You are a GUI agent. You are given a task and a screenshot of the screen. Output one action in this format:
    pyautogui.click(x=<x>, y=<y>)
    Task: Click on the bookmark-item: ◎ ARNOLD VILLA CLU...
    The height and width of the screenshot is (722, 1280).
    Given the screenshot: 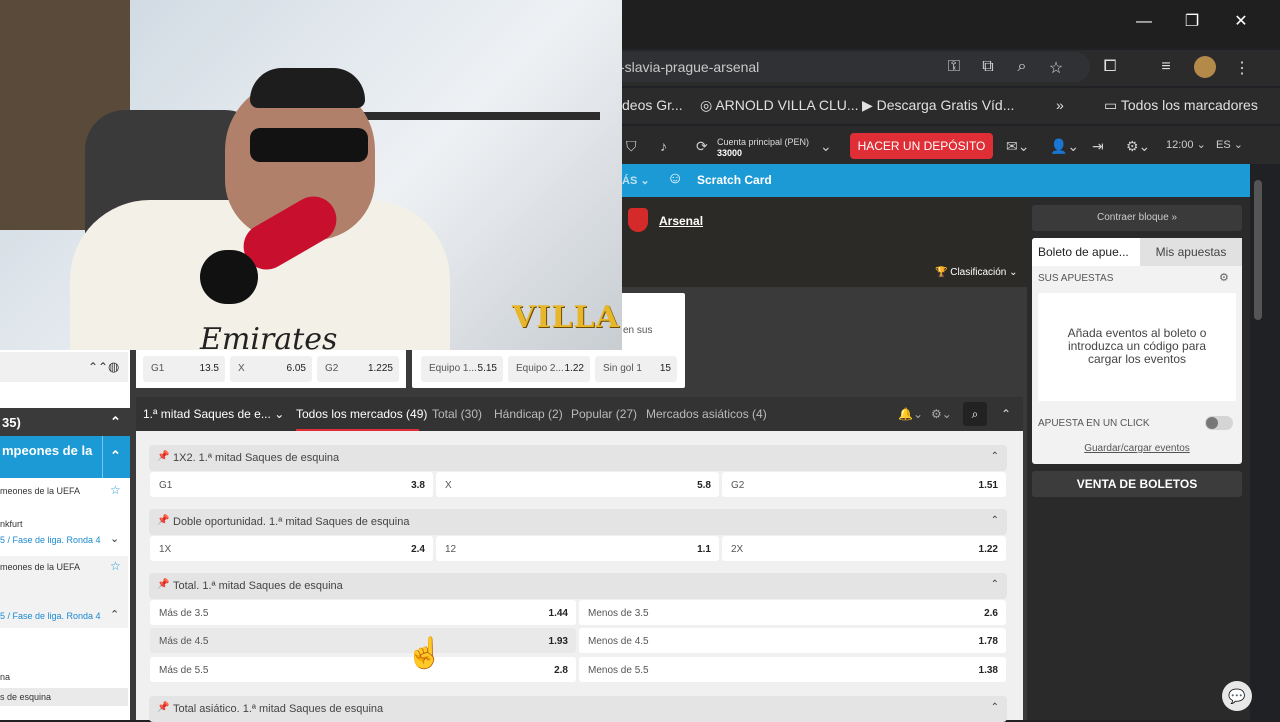 What is the action you would take?
    pyautogui.click(x=779, y=105)
    